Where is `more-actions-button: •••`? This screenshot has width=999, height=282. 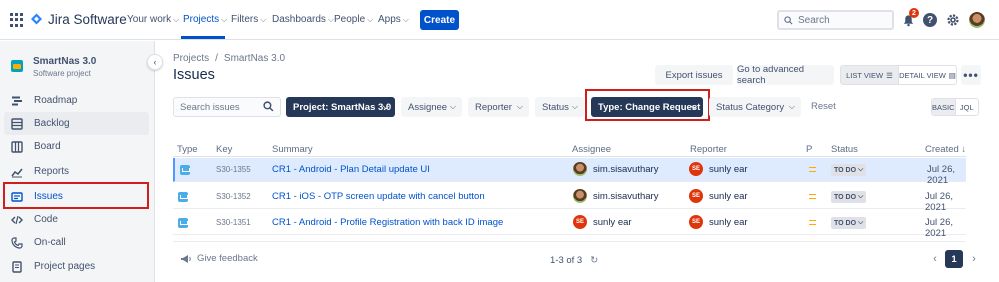 more-actions-button: ••• is located at coordinates (971, 75).